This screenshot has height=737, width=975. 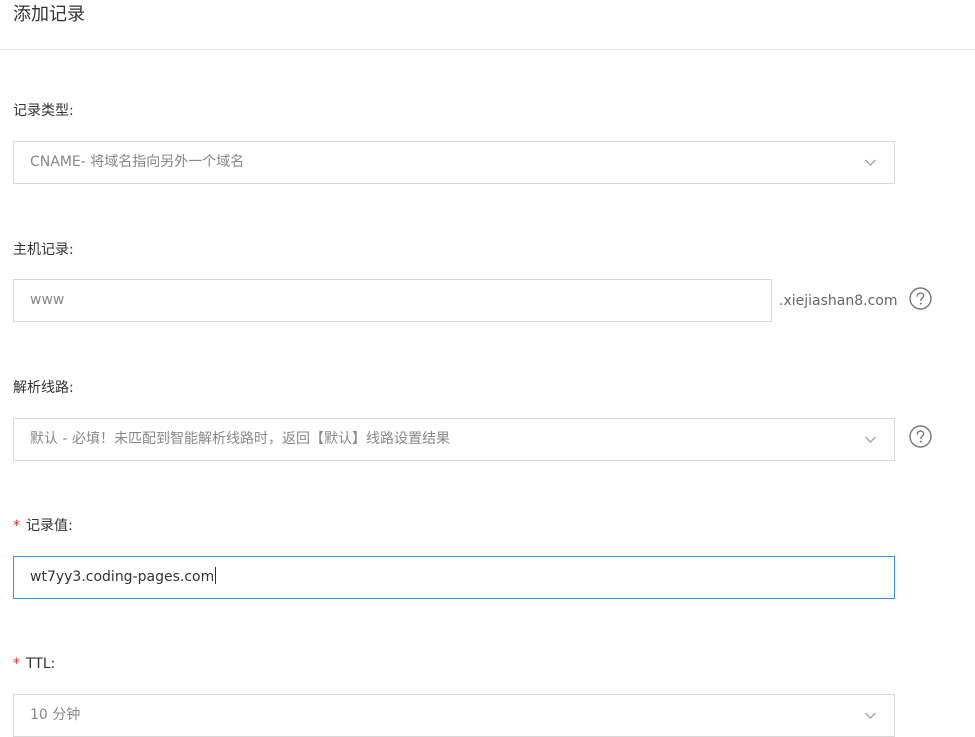 What do you see at coordinates (43, 250) in the screenshot?
I see `host-record-label: 主机记录:` at bounding box center [43, 250].